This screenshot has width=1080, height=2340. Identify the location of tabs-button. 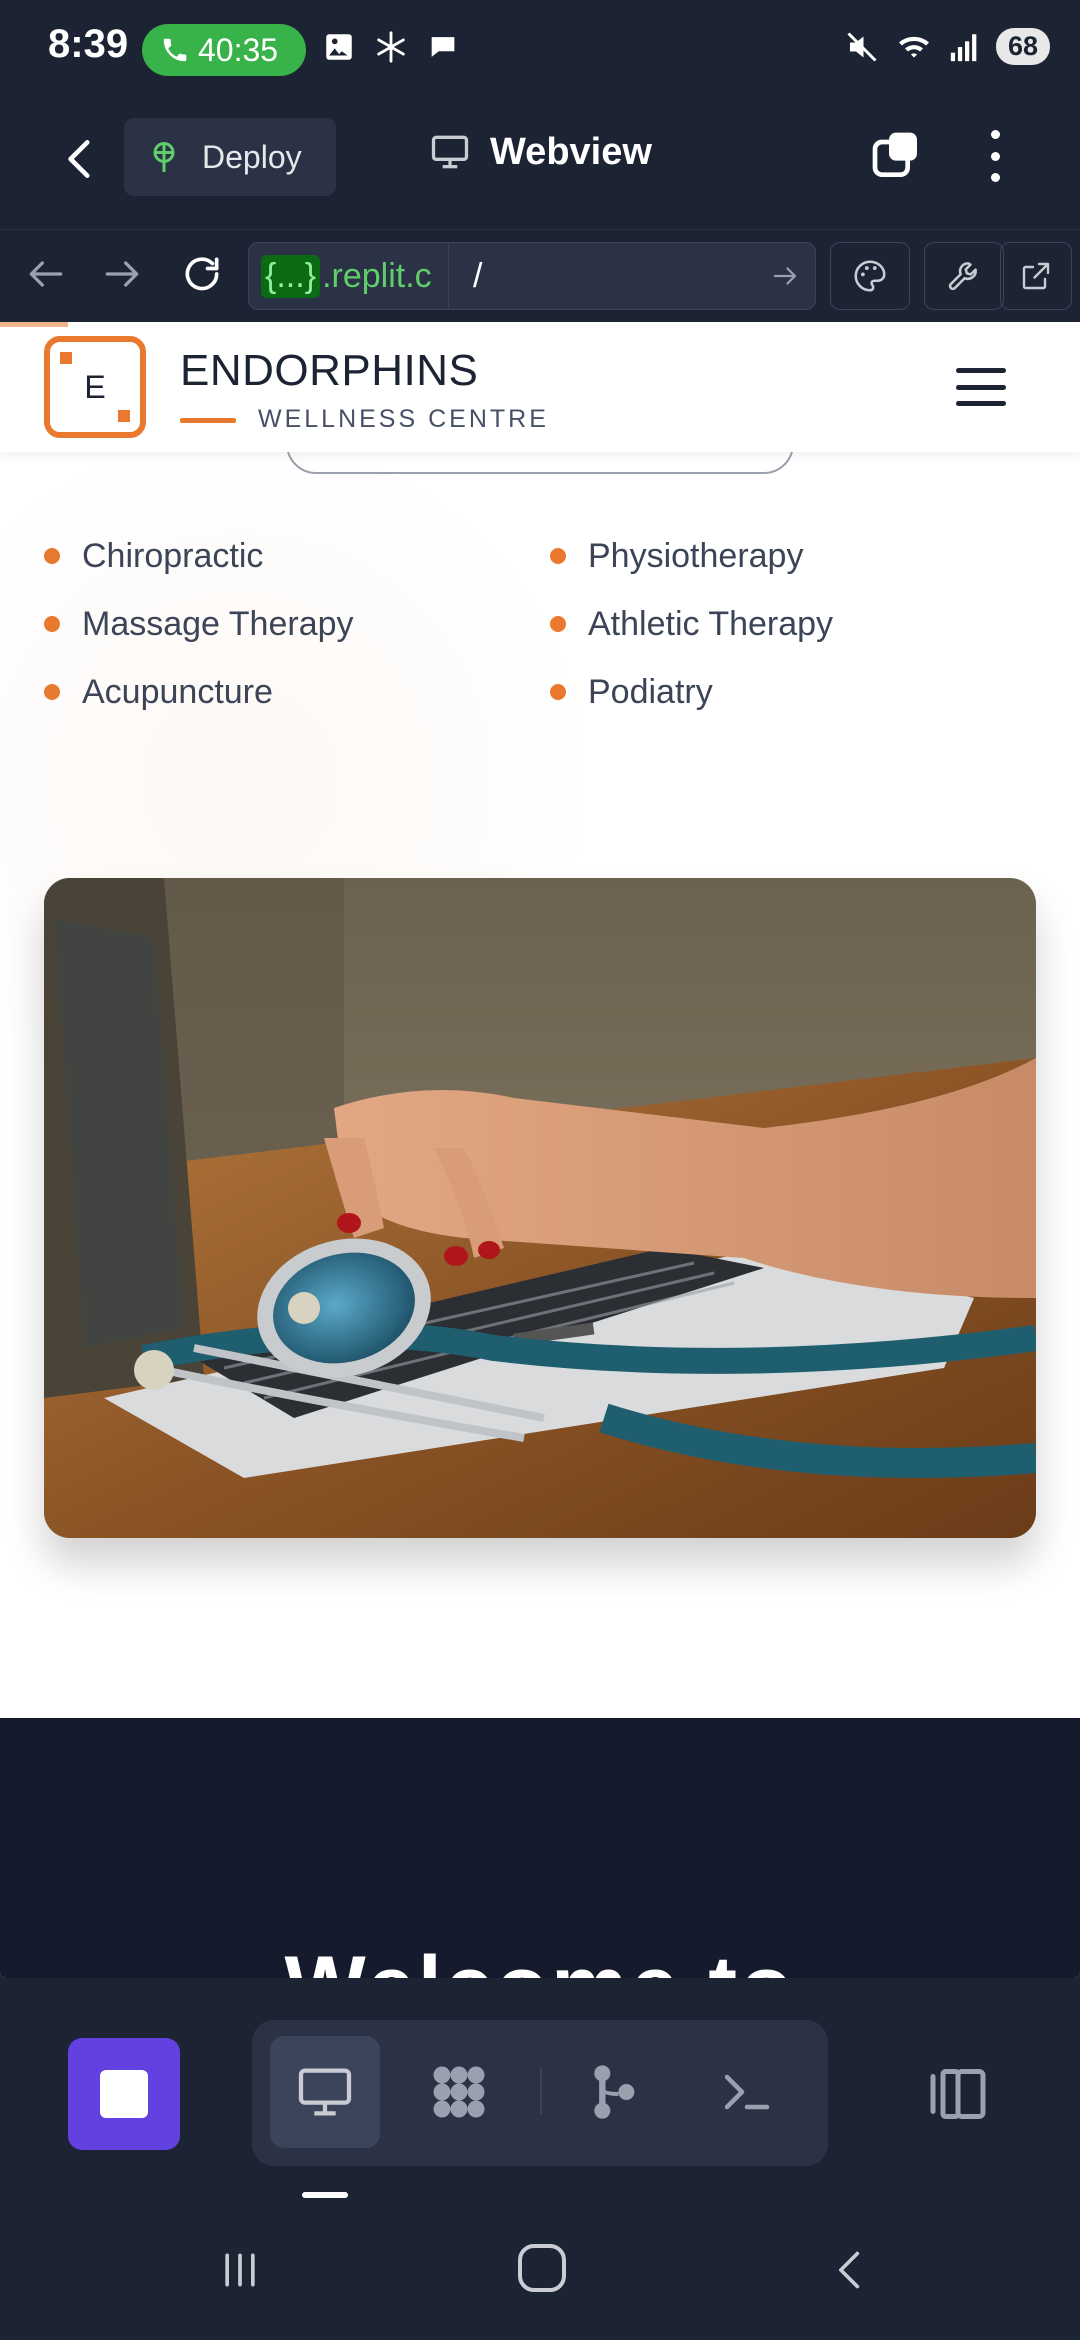
(896, 156).